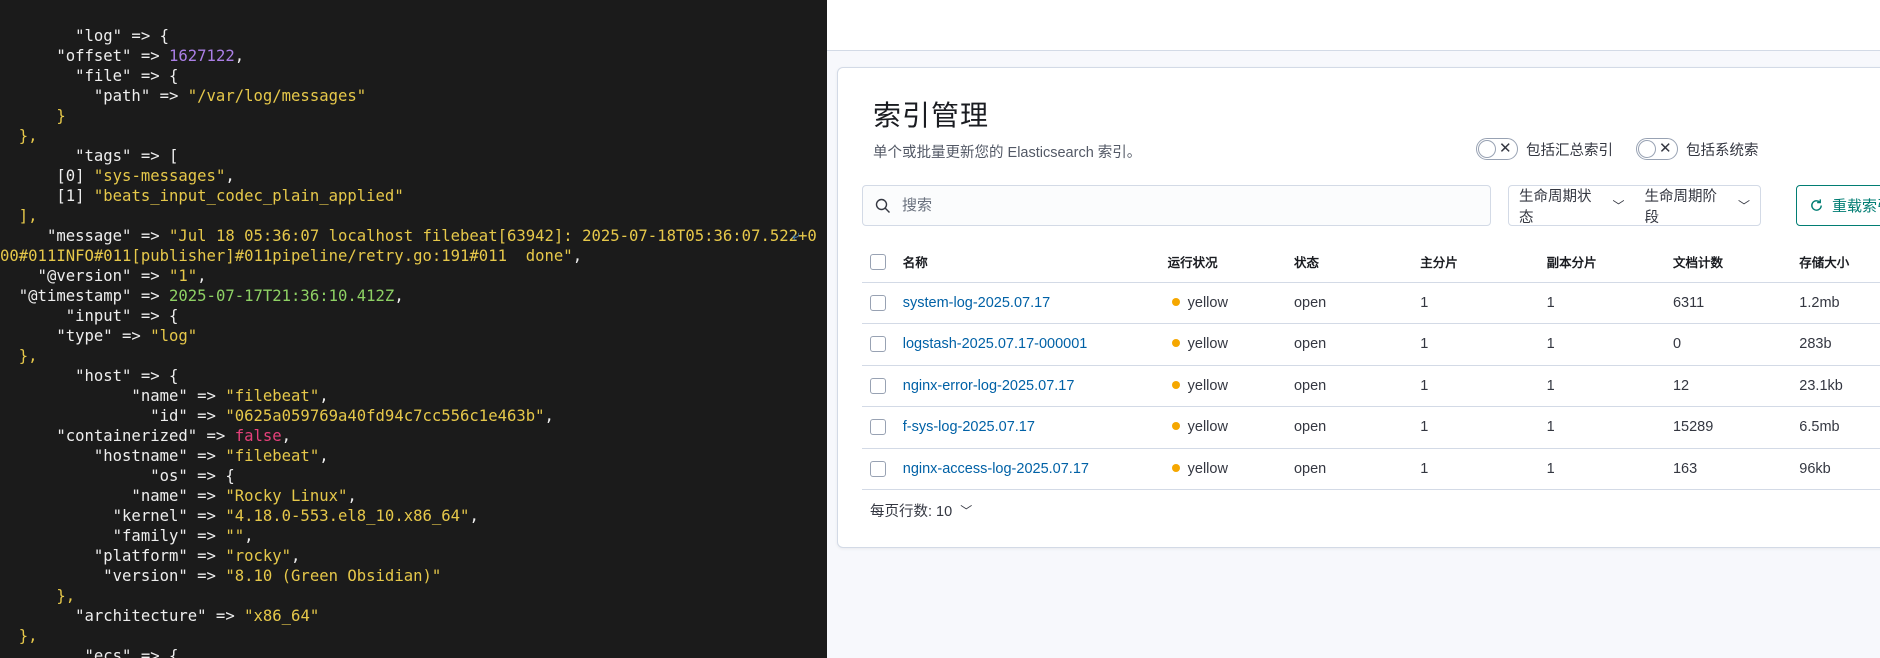 This screenshot has height=658, width=1880. Describe the element at coordinates (277, 96) in the screenshot. I see `terminal-text: "/var/log/messages"` at that location.